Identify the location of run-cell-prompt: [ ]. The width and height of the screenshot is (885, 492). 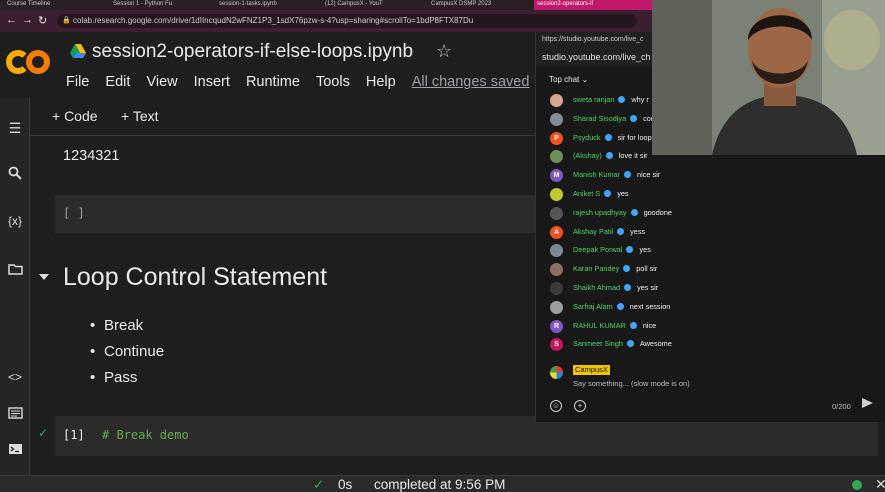
(74, 213).